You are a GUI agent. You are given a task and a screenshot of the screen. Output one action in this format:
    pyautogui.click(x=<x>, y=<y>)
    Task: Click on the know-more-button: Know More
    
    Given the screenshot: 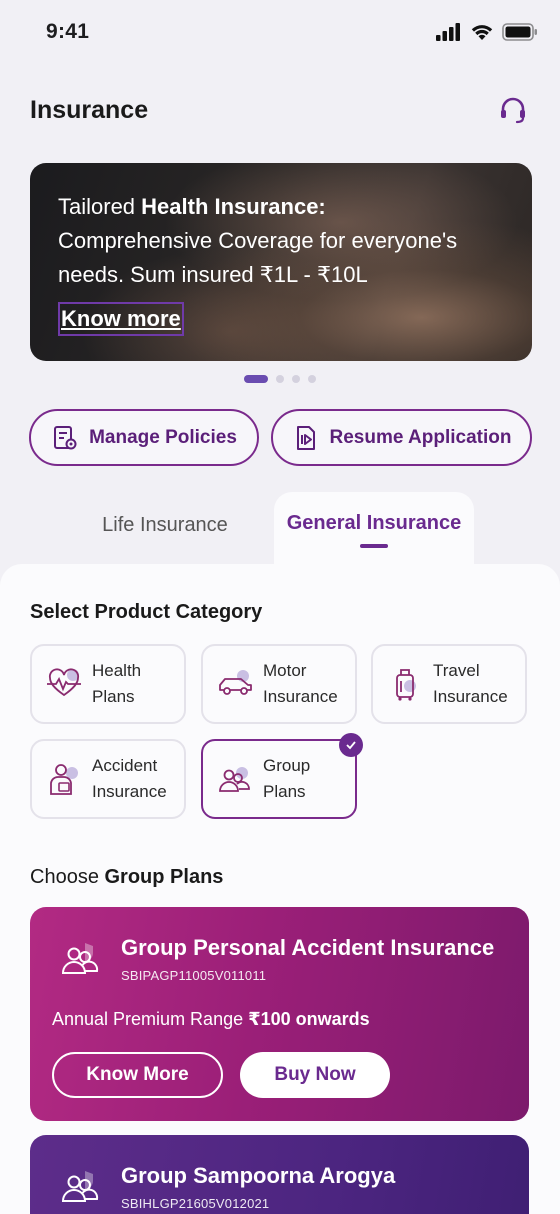 What is the action you would take?
    pyautogui.click(x=137, y=1075)
    